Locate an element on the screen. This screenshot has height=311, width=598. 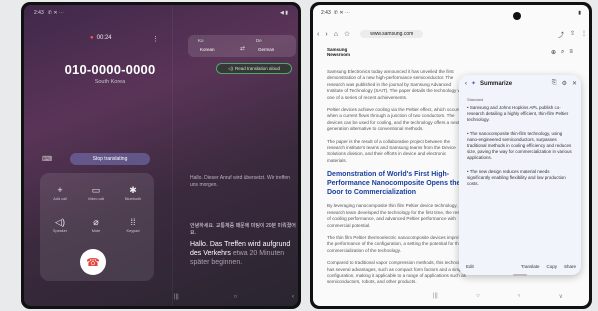
url-bar: www.samsung.com is located at coordinates (392, 34).